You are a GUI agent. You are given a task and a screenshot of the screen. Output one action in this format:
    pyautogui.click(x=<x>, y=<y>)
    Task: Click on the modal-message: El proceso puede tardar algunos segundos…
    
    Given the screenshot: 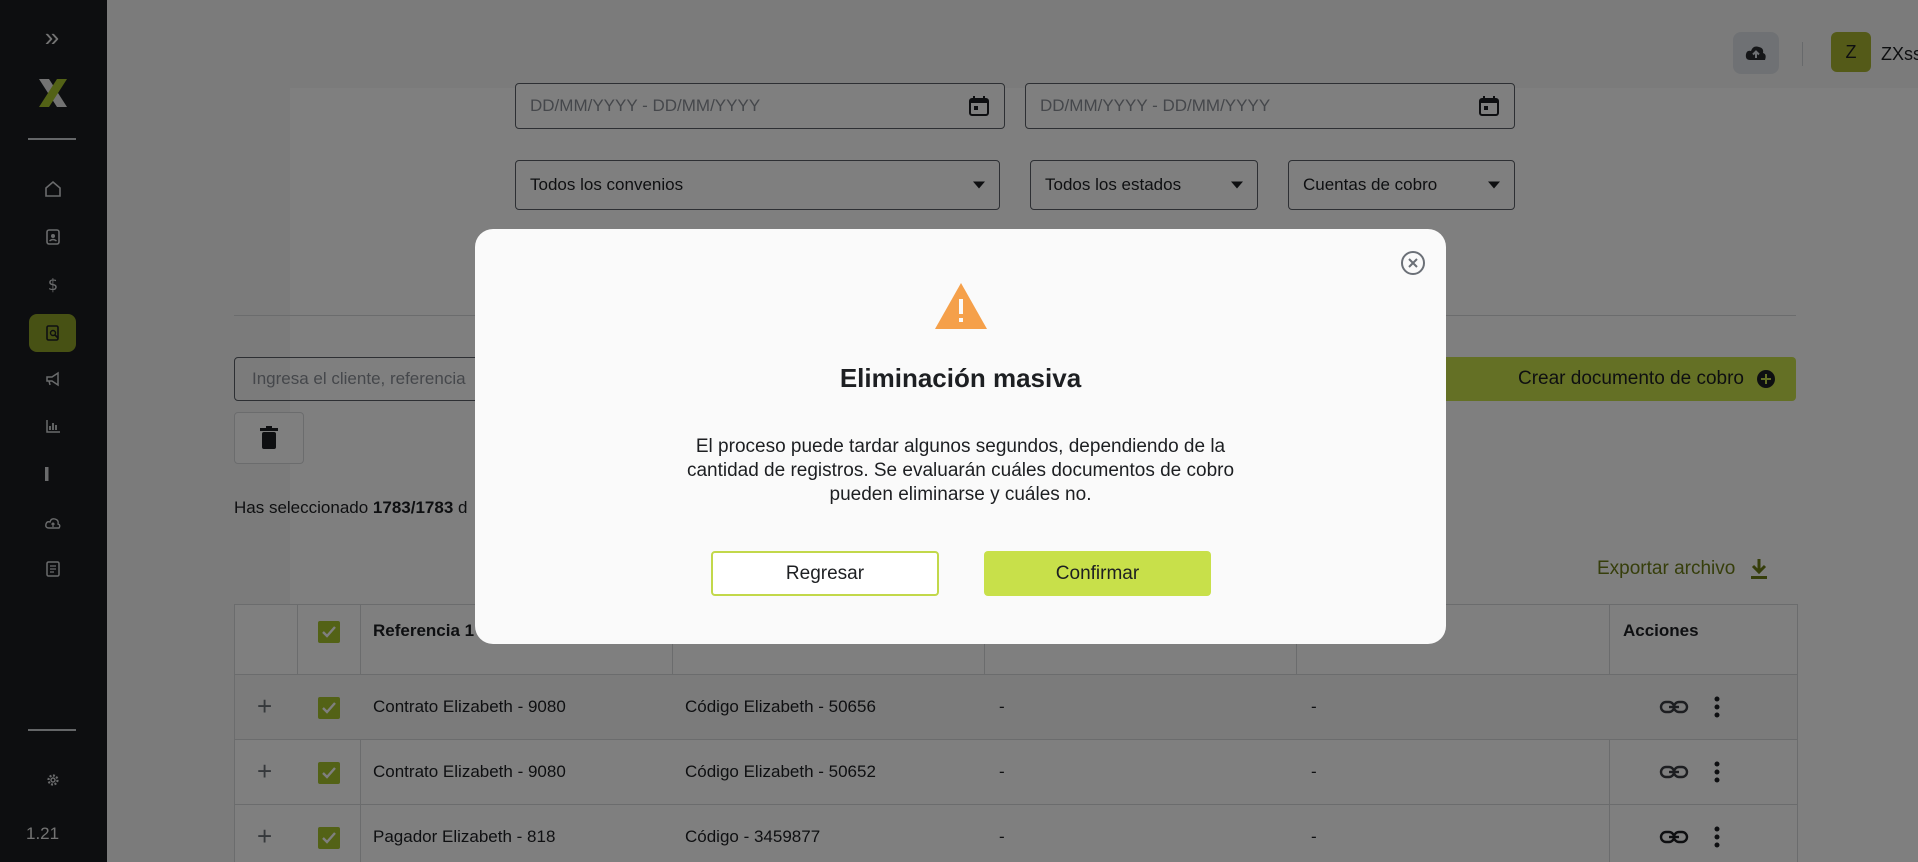 What is the action you would take?
    pyautogui.click(x=960, y=470)
    